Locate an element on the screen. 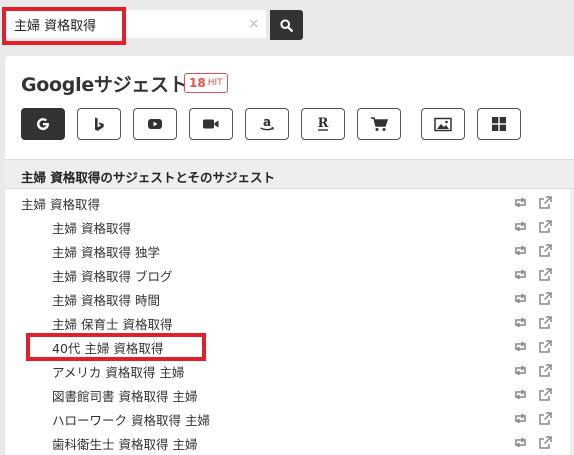 Image resolution: width=574 pixels, height=455 pixels. search-button is located at coordinates (286, 25).